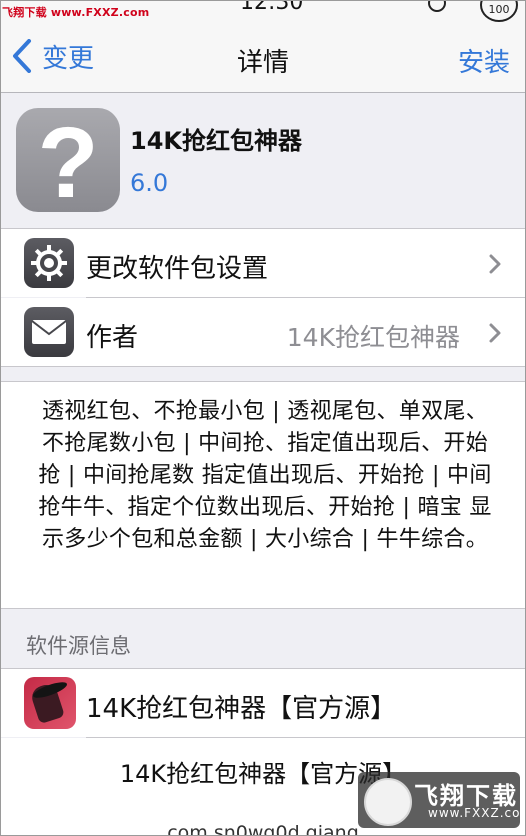 The height and width of the screenshot is (836, 526). I want to click on package-version: 6.0, so click(149, 183).